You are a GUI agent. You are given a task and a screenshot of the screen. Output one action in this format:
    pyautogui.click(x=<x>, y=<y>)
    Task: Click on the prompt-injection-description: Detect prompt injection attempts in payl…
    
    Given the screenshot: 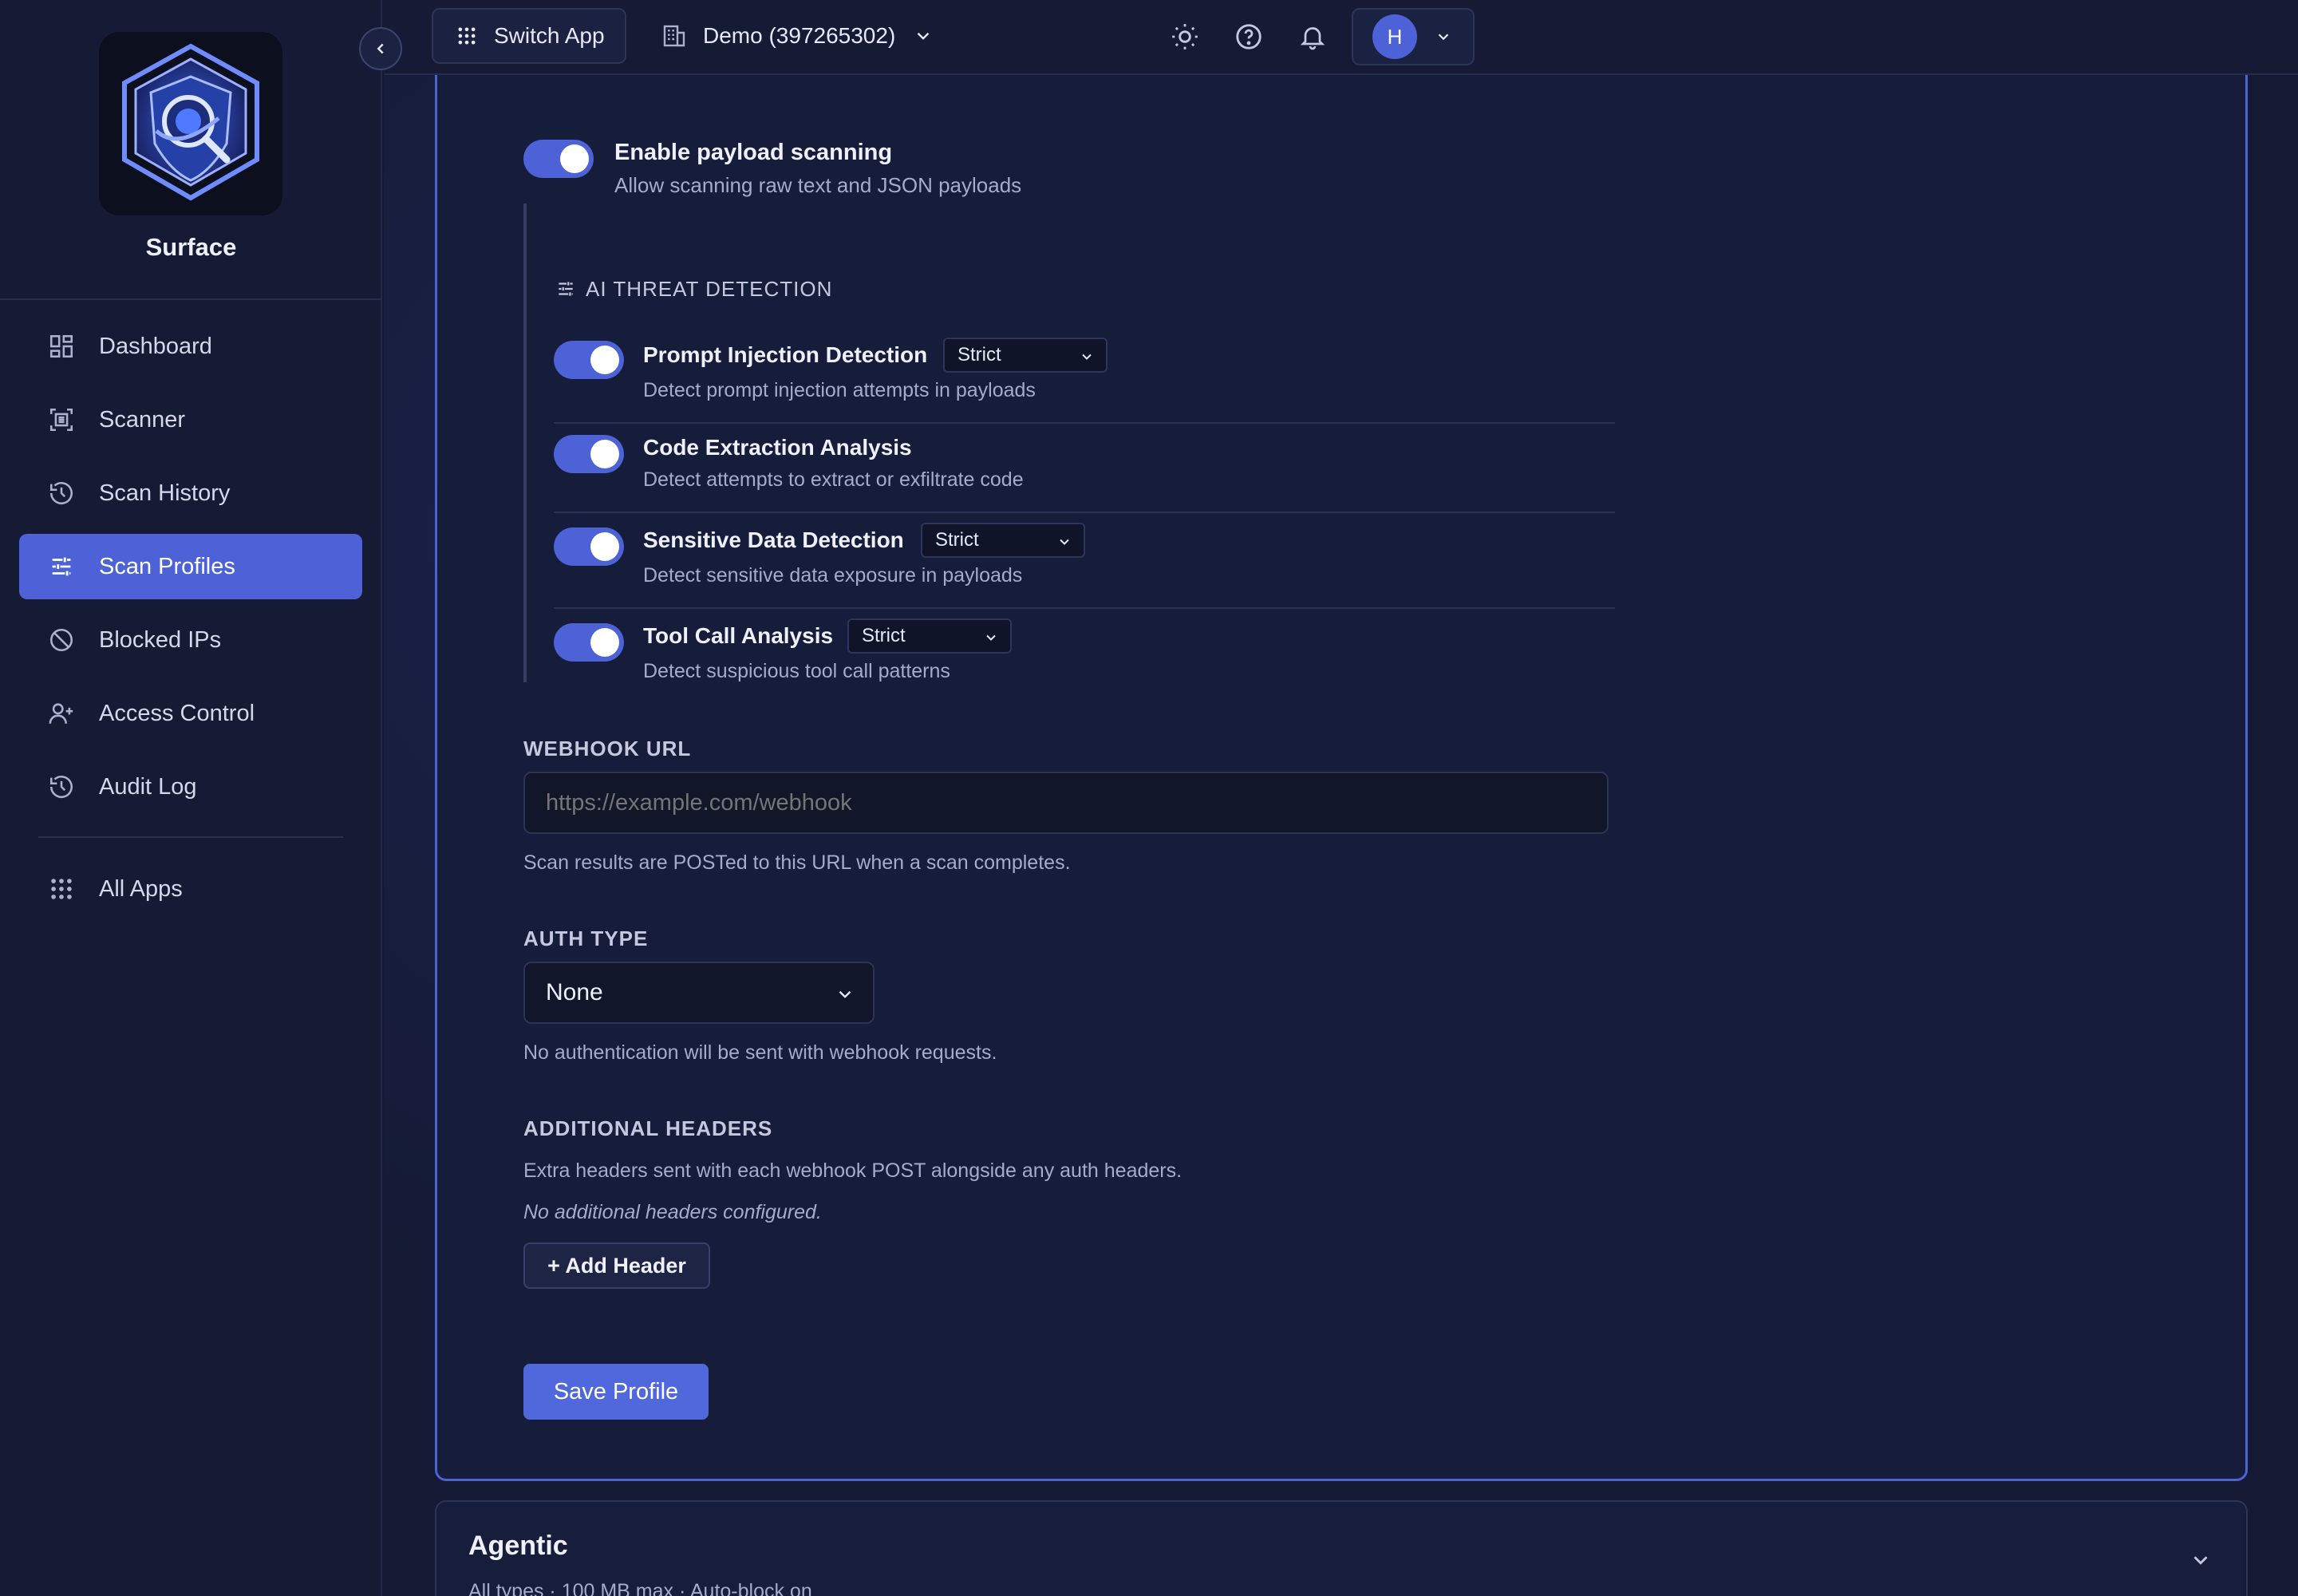 What is the action you would take?
    pyautogui.click(x=840, y=390)
    